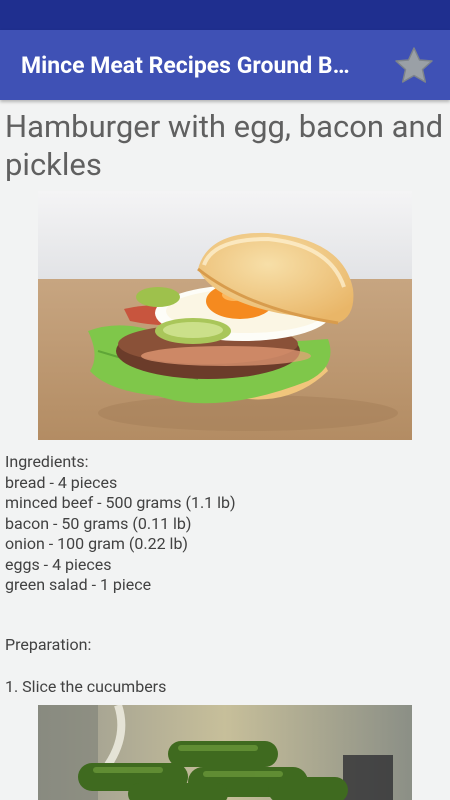 Image resolution: width=450 pixels, height=800 pixels. I want to click on favorite-button, so click(414, 66).